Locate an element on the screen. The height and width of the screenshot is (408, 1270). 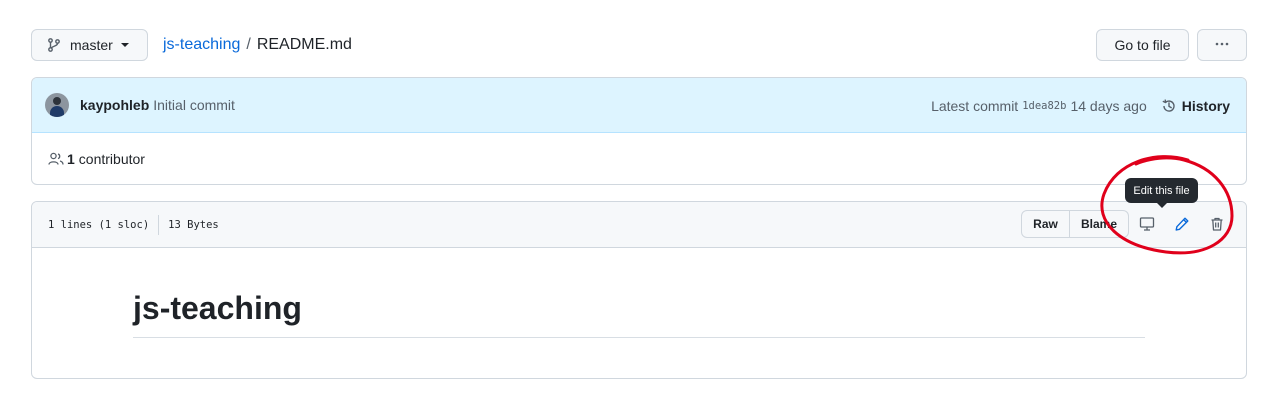
breadcrumb-file-name: README.md is located at coordinates (304, 44).